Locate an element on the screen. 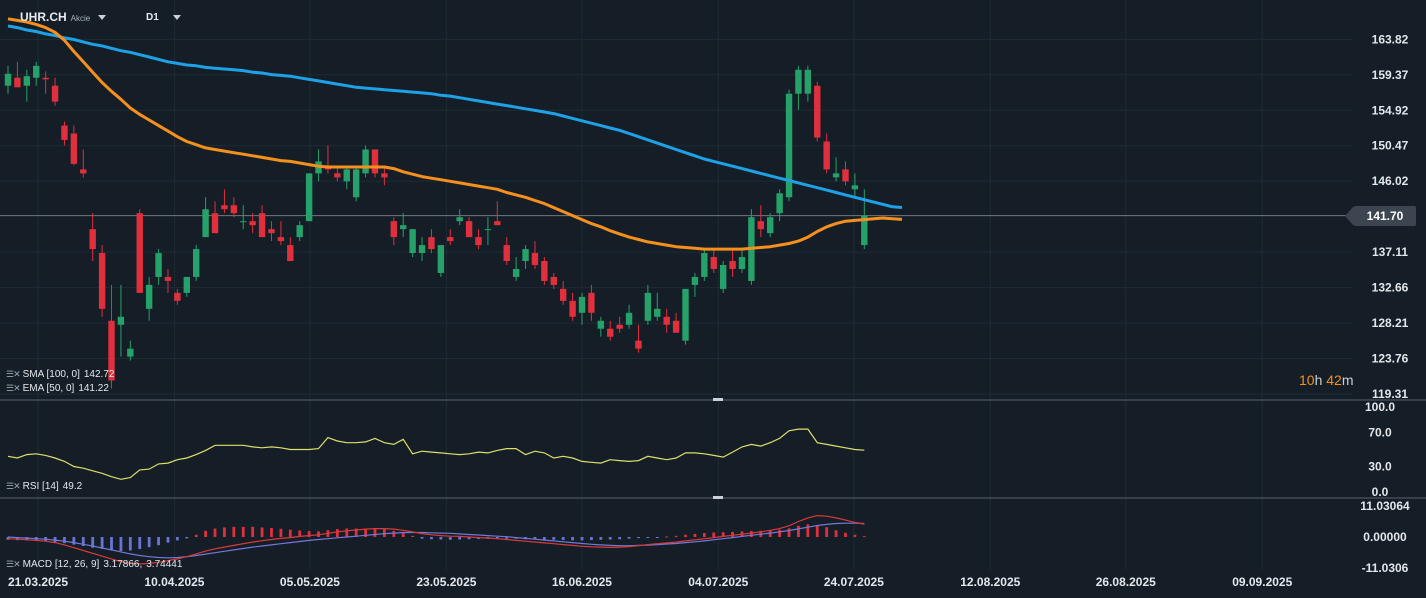  macd-pane is located at coordinates (436, 539).